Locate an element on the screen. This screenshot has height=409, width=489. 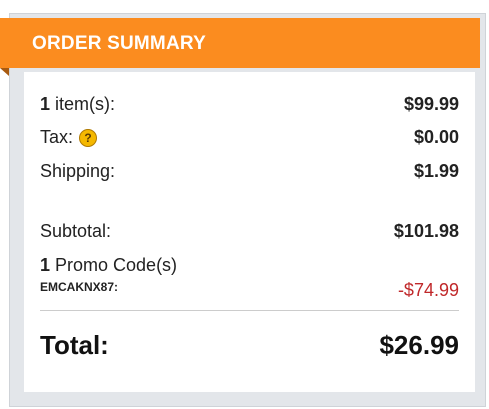
order-summary-header: ORDER SUMMARY is located at coordinates (240, 43).